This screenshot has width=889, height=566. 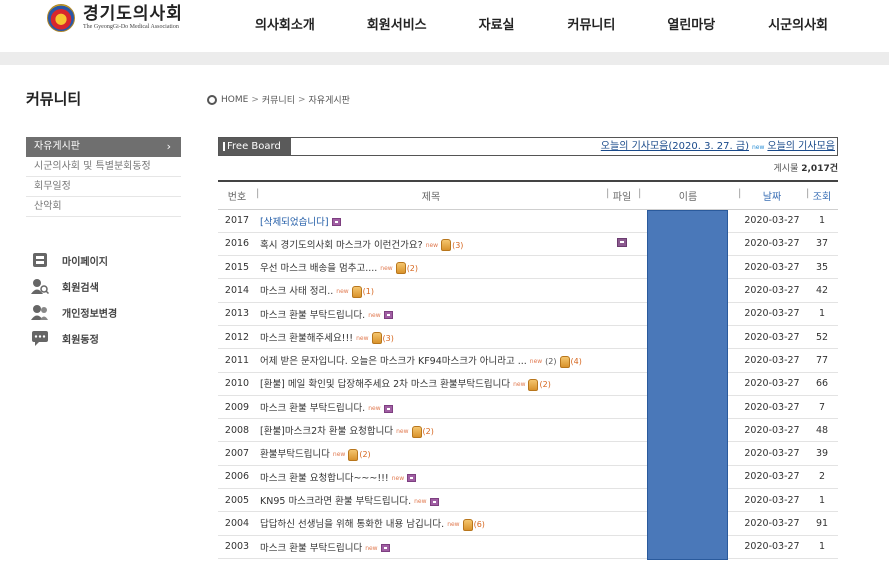 I want to click on sidebar-item-local-news: 시군의사회 및 특별분회동정, so click(x=103, y=167).